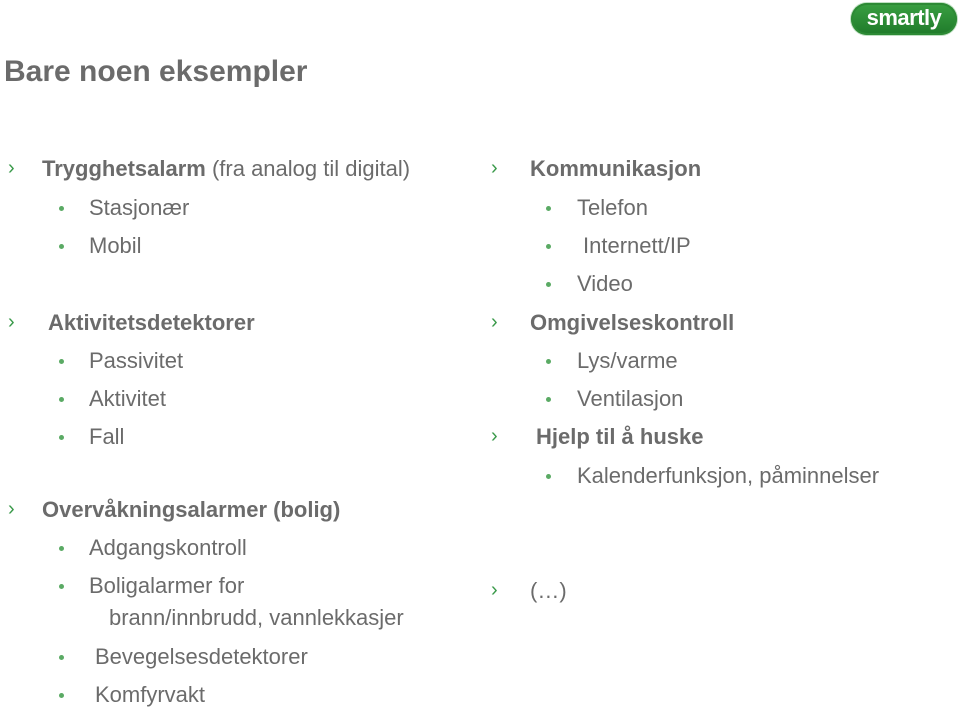  Describe the element at coordinates (548, 590) in the screenshot. I see `ellipsis-item: (…)` at that location.